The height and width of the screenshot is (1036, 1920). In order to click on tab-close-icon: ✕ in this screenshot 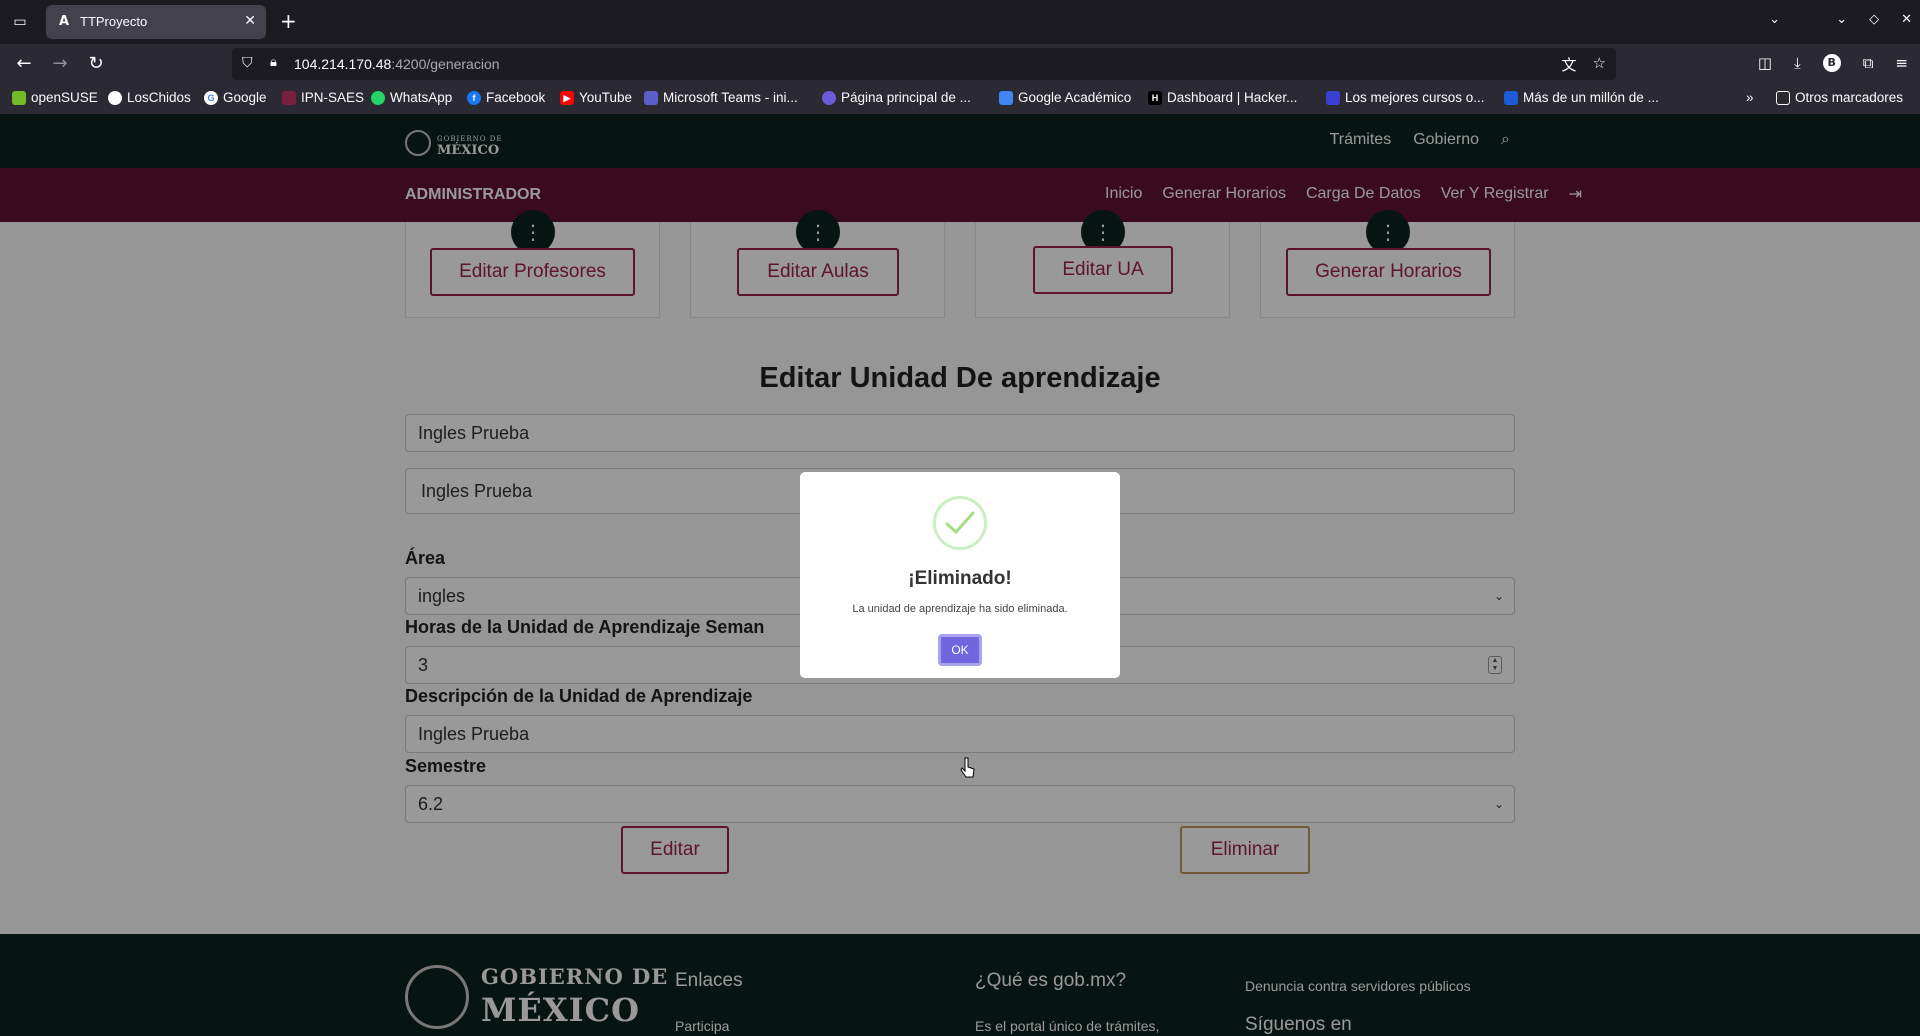, I will do `click(250, 21)`.